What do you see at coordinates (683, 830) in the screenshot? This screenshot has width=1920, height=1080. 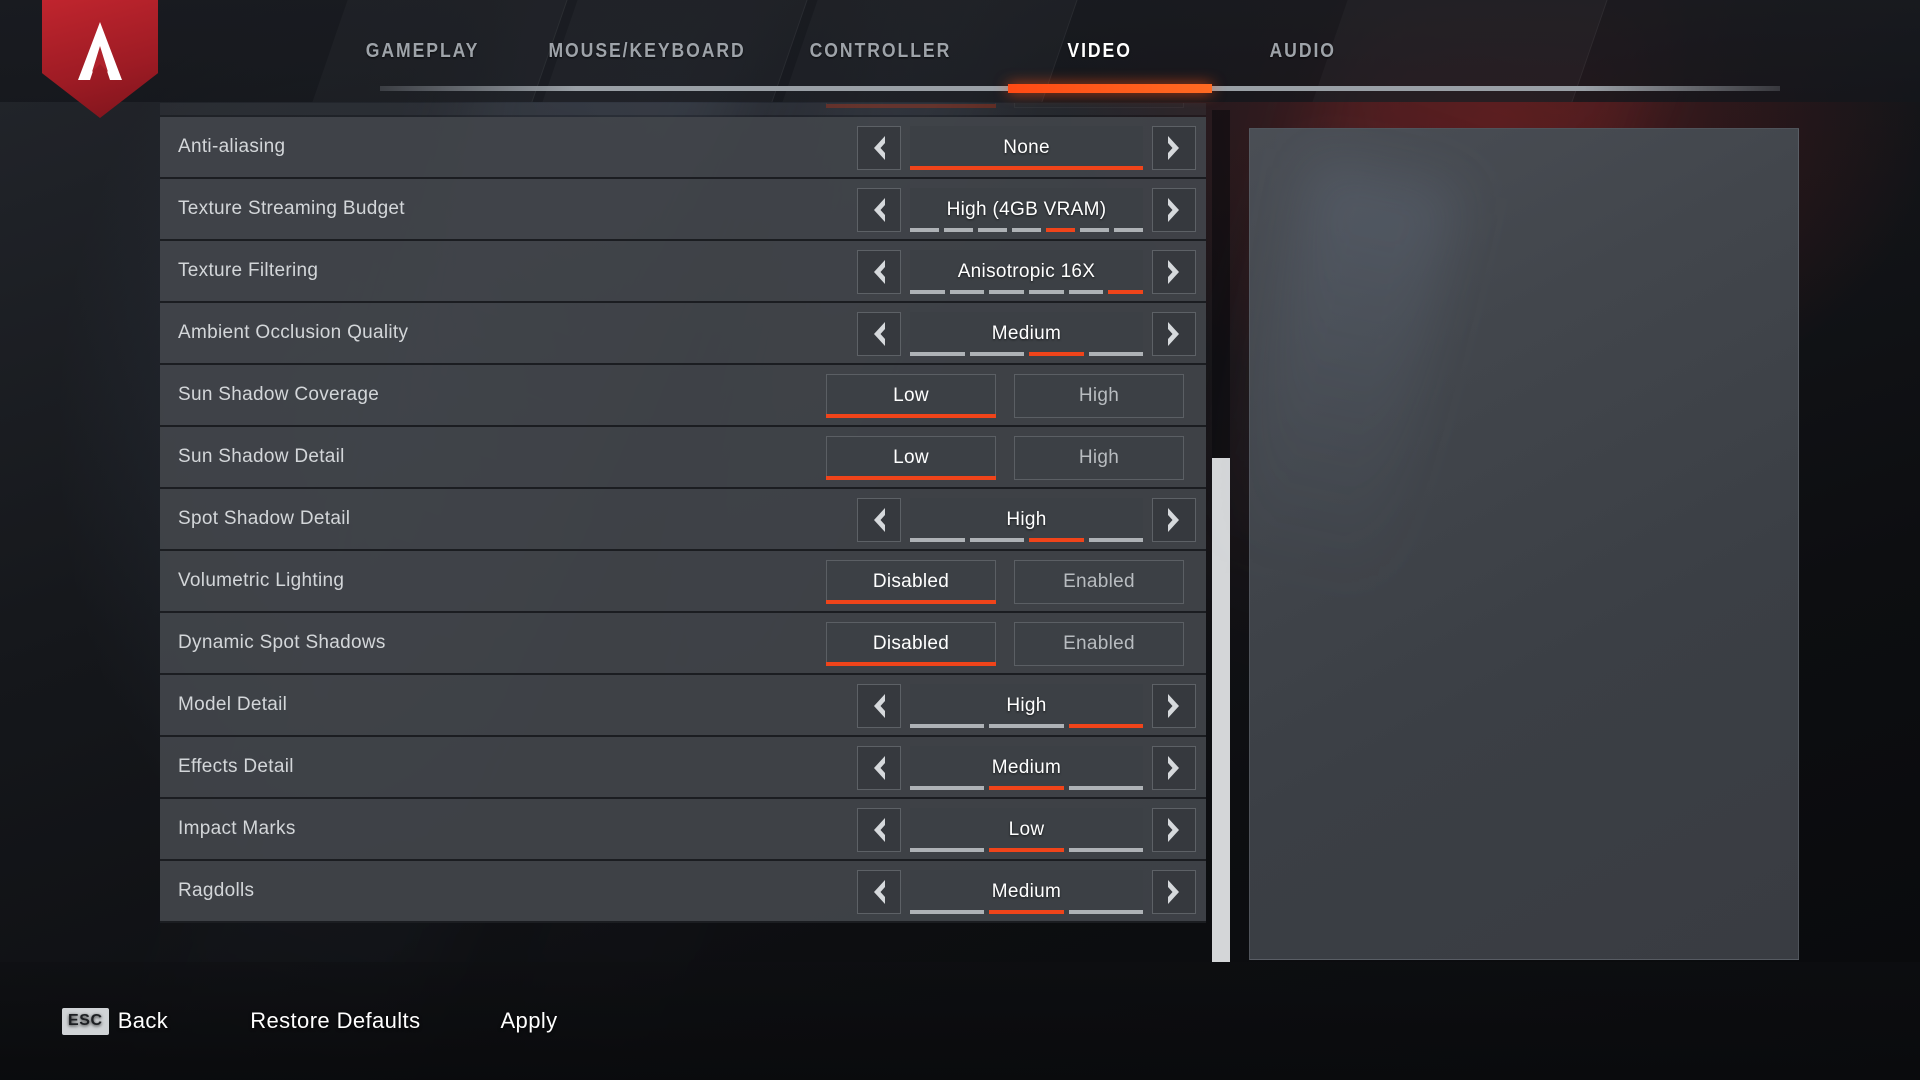 I see `settings-row-impact-marks: Impact Marks Low` at bounding box center [683, 830].